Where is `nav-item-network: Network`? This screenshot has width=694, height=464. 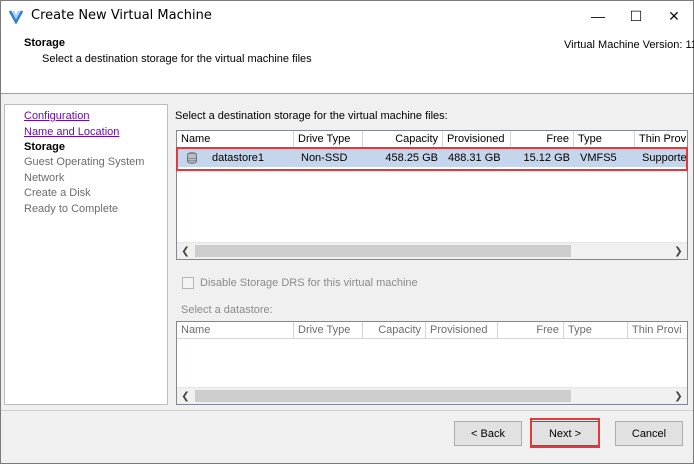
nav-item-network: Network is located at coordinates (44, 178).